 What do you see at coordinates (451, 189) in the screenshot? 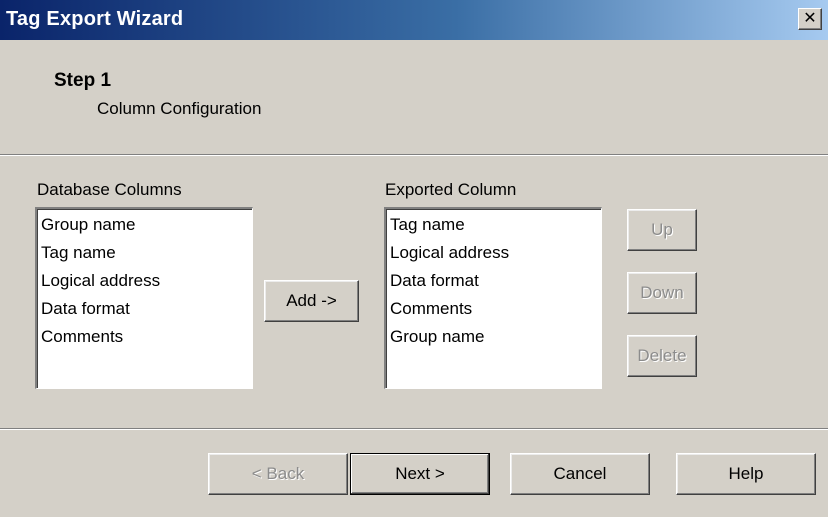
I see `exported-column-label: Exported Column` at bounding box center [451, 189].